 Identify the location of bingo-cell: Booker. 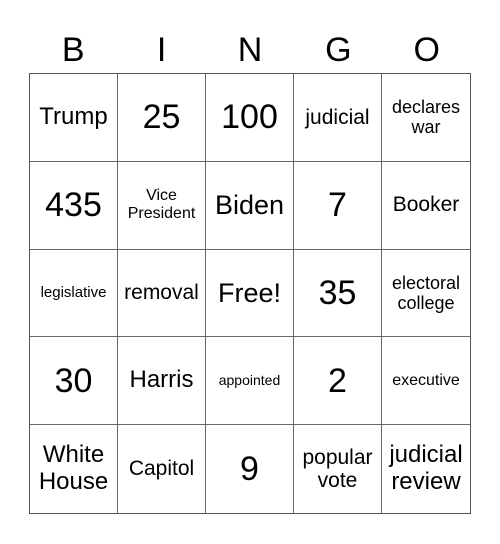
(426, 206).